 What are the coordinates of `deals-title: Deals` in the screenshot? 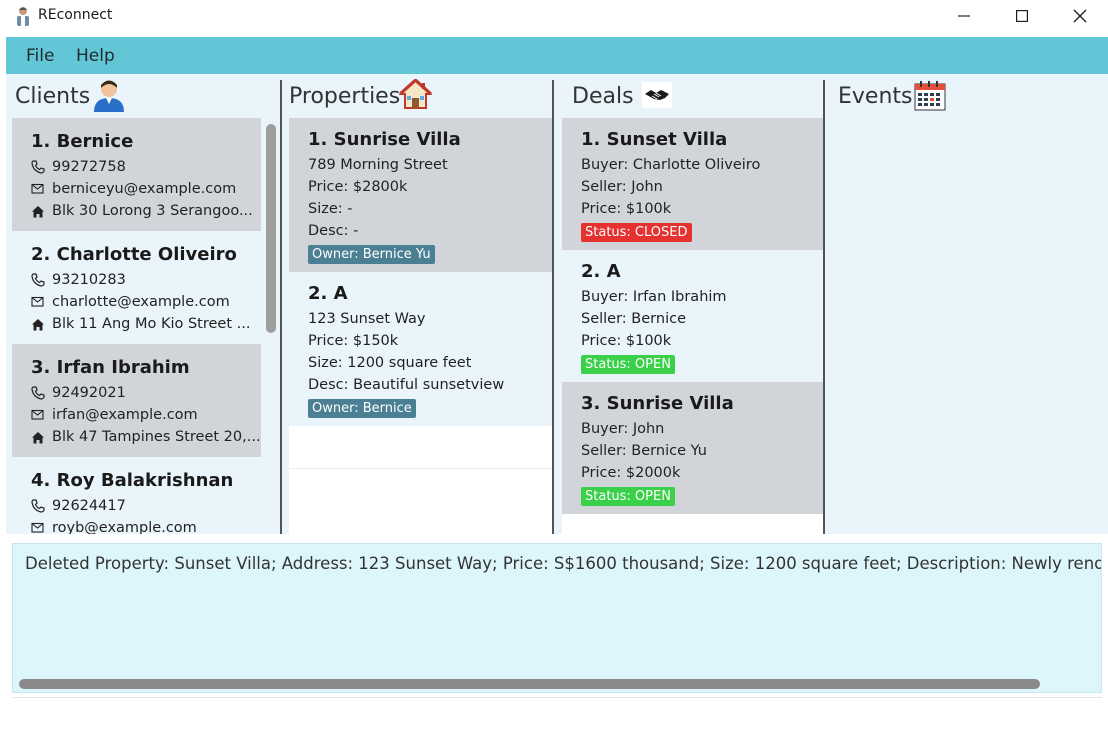 It's located at (603, 96).